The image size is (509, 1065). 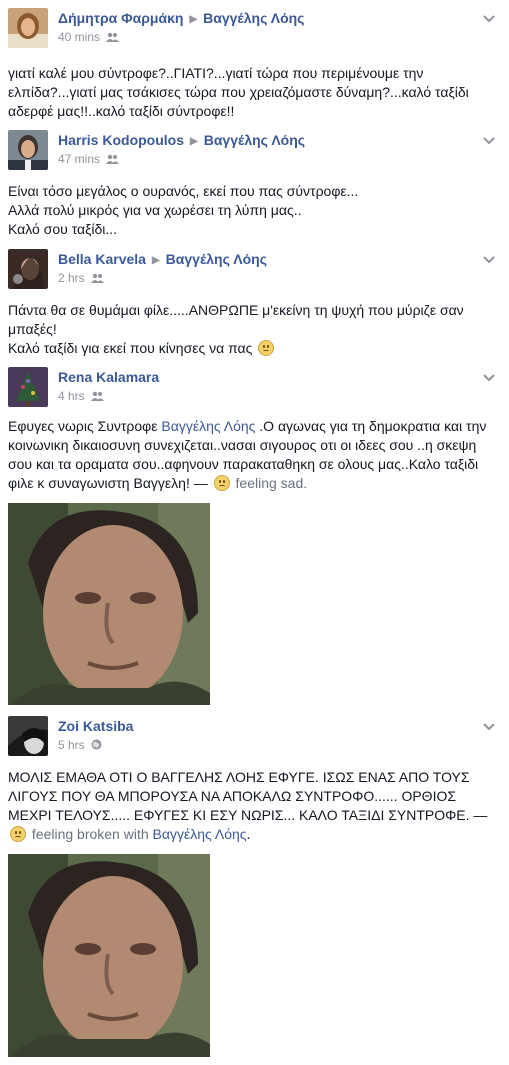 I want to click on feeling-text: feeling broken with, so click(x=90, y=834).